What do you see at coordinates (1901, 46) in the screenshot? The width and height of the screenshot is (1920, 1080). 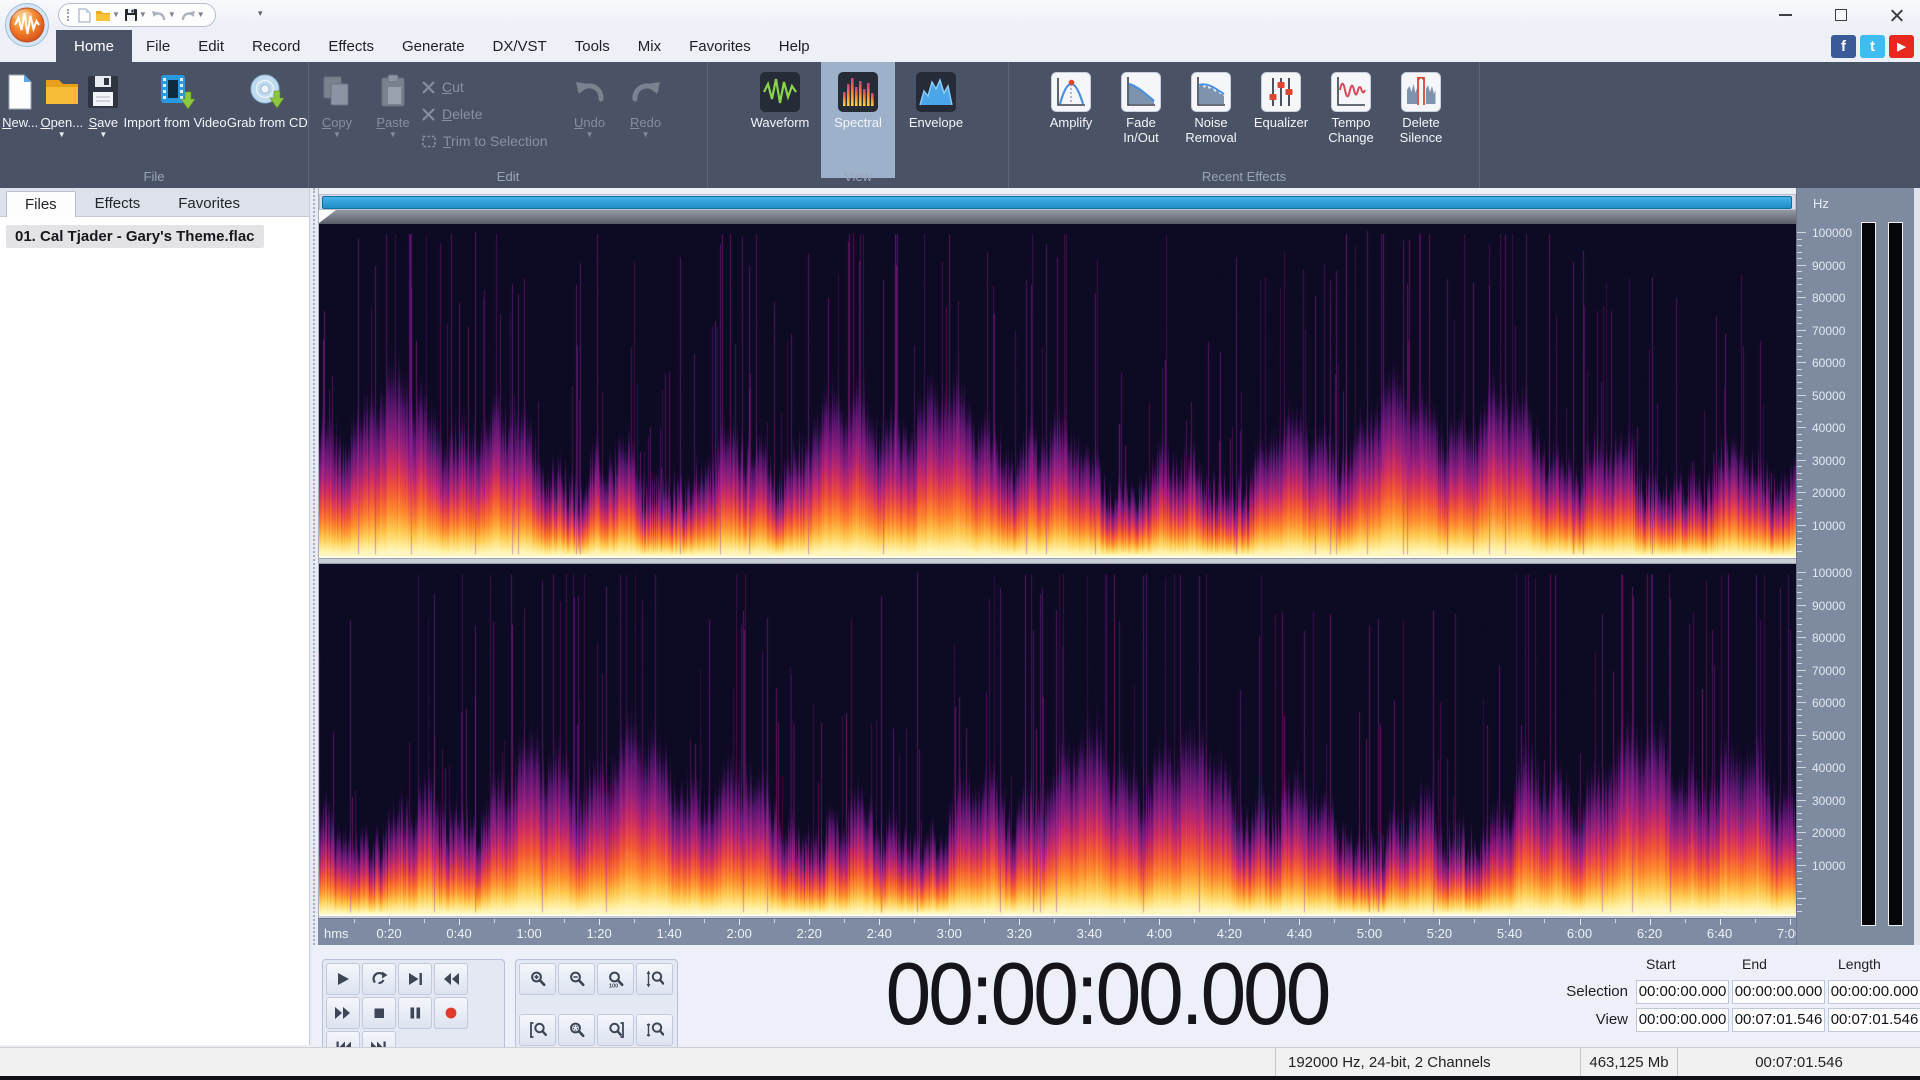 I see `youtube-icon: ▶` at bounding box center [1901, 46].